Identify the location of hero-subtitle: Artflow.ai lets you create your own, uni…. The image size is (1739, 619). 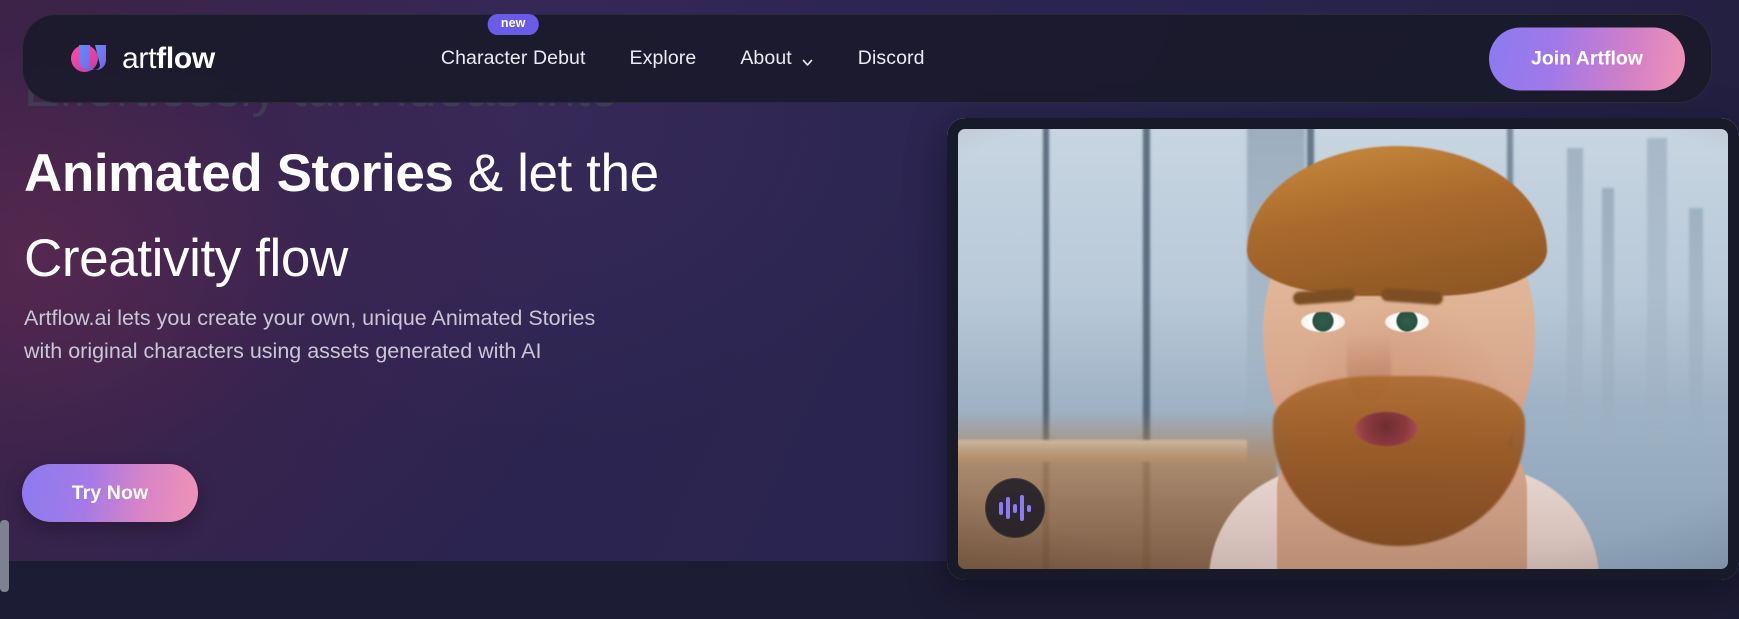
(374, 335).